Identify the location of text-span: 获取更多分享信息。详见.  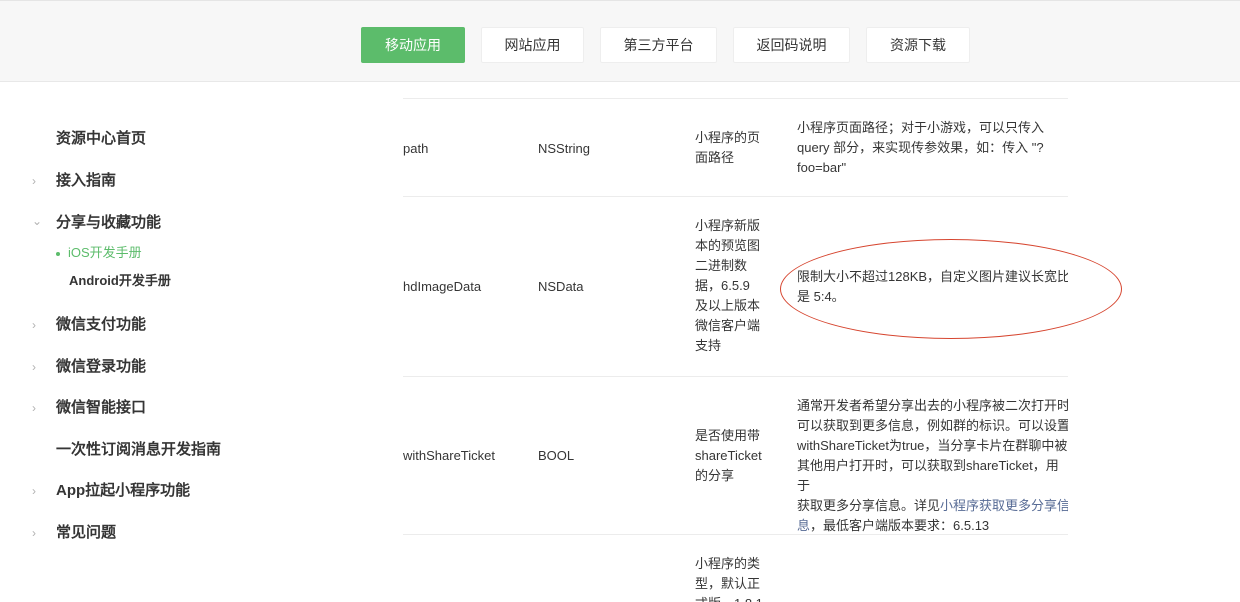
(869, 505).